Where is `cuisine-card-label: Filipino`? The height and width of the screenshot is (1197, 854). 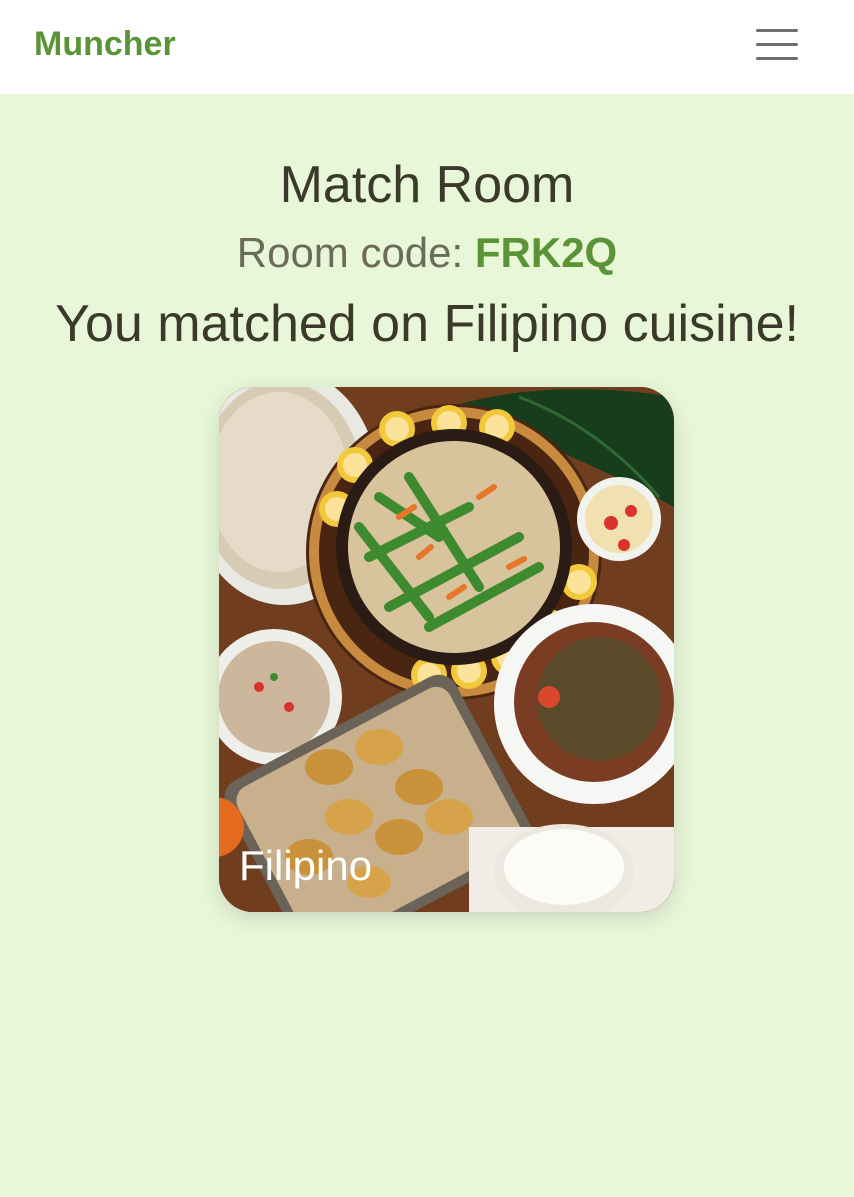
cuisine-card-label: Filipino is located at coordinates (306, 865).